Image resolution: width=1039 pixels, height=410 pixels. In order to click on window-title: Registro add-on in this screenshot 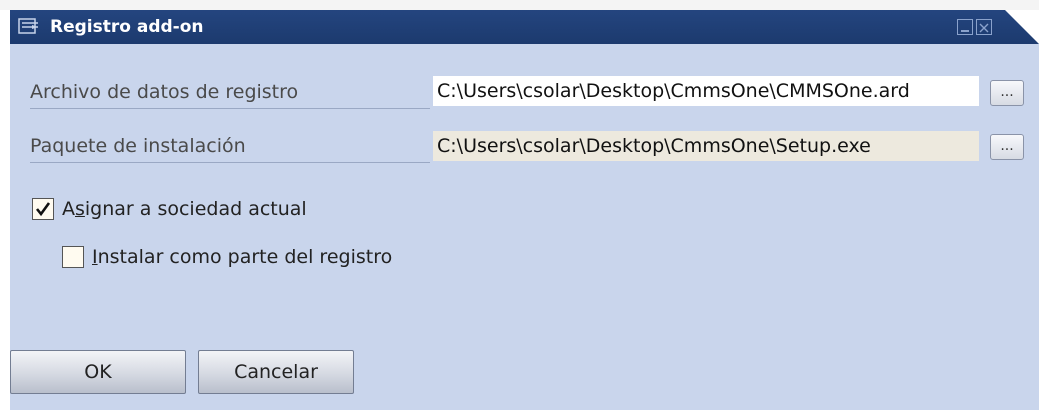, I will do `click(127, 27)`.